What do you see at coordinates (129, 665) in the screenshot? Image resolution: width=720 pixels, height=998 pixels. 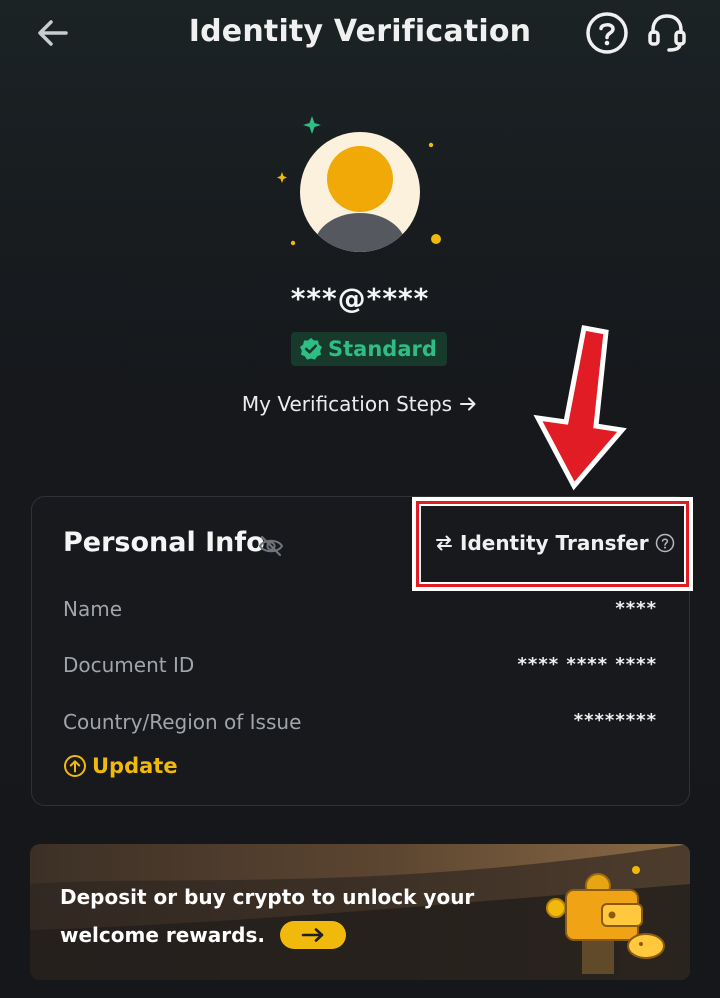 I see `info-row-label: Document ID` at bounding box center [129, 665].